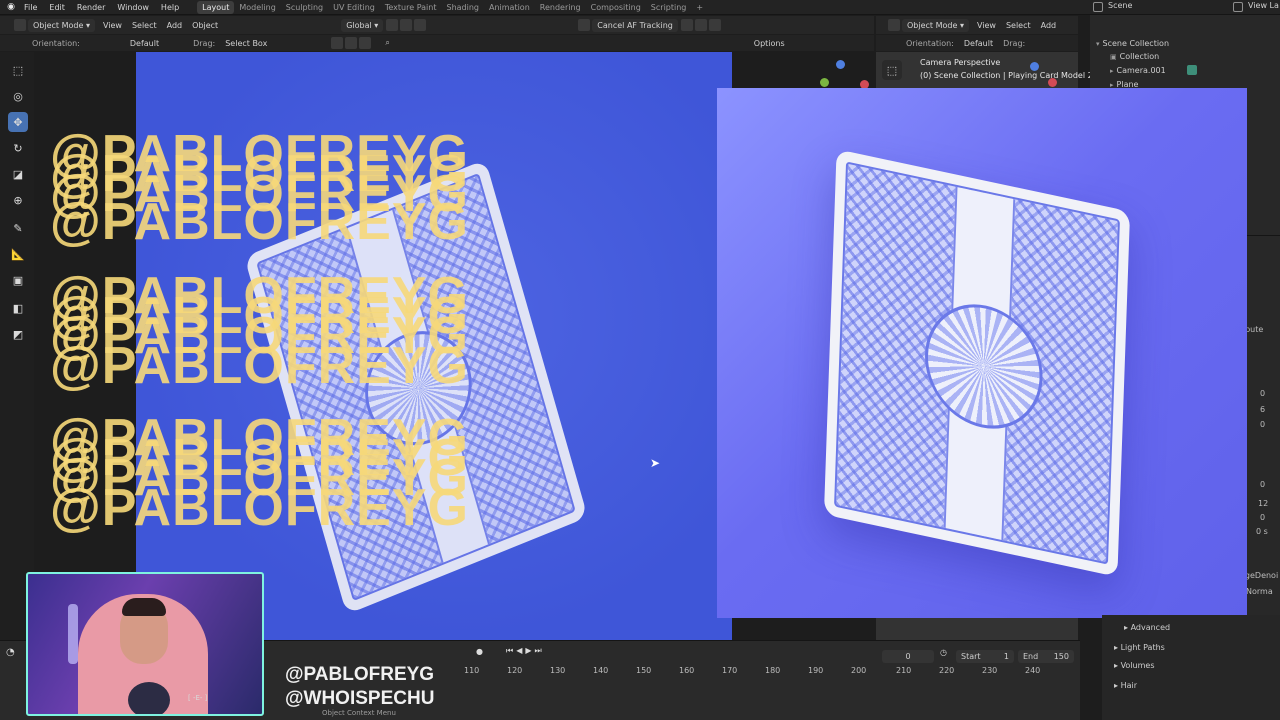 Image resolution: width=1280 pixels, height=720 pixels. I want to click on cancel-af-tracking-button: Cancel AF Tracking, so click(635, 25).